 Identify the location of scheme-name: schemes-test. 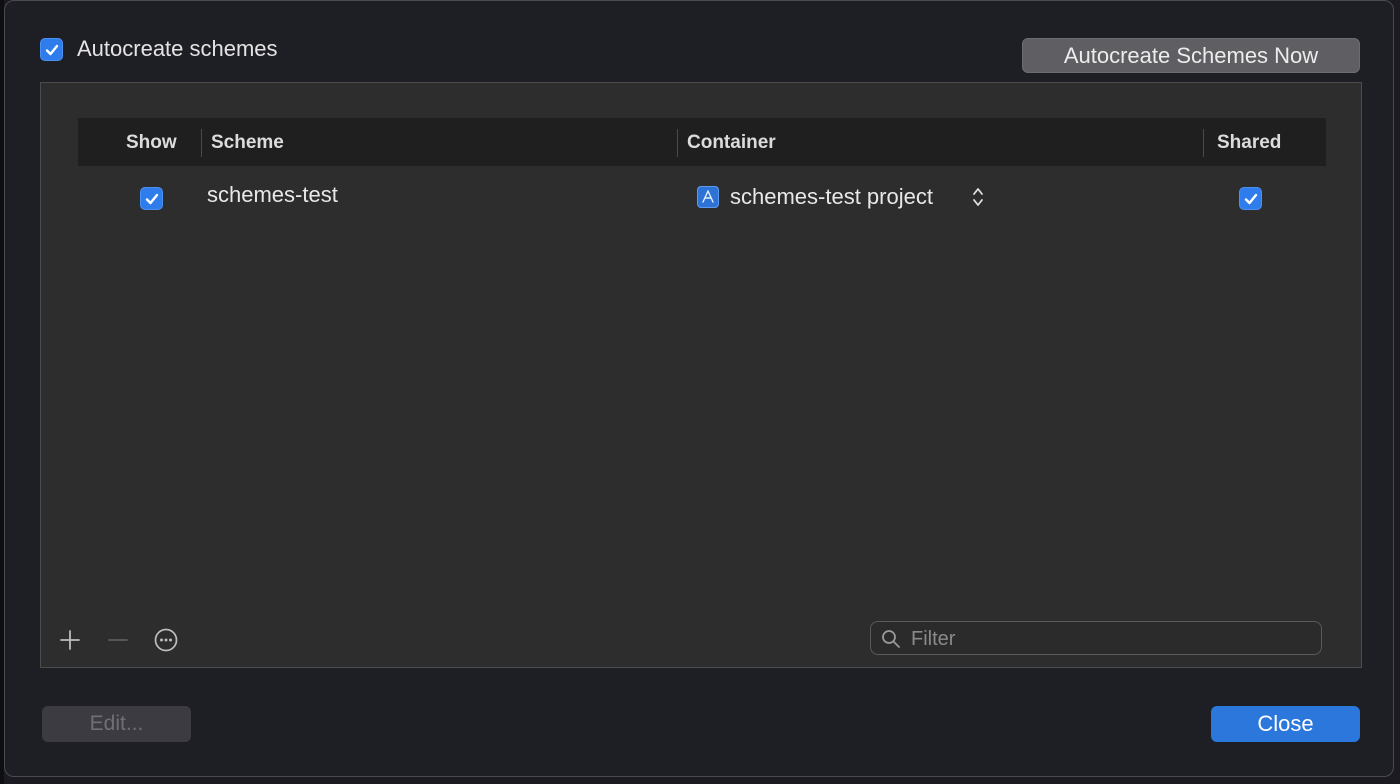
(272, 195).